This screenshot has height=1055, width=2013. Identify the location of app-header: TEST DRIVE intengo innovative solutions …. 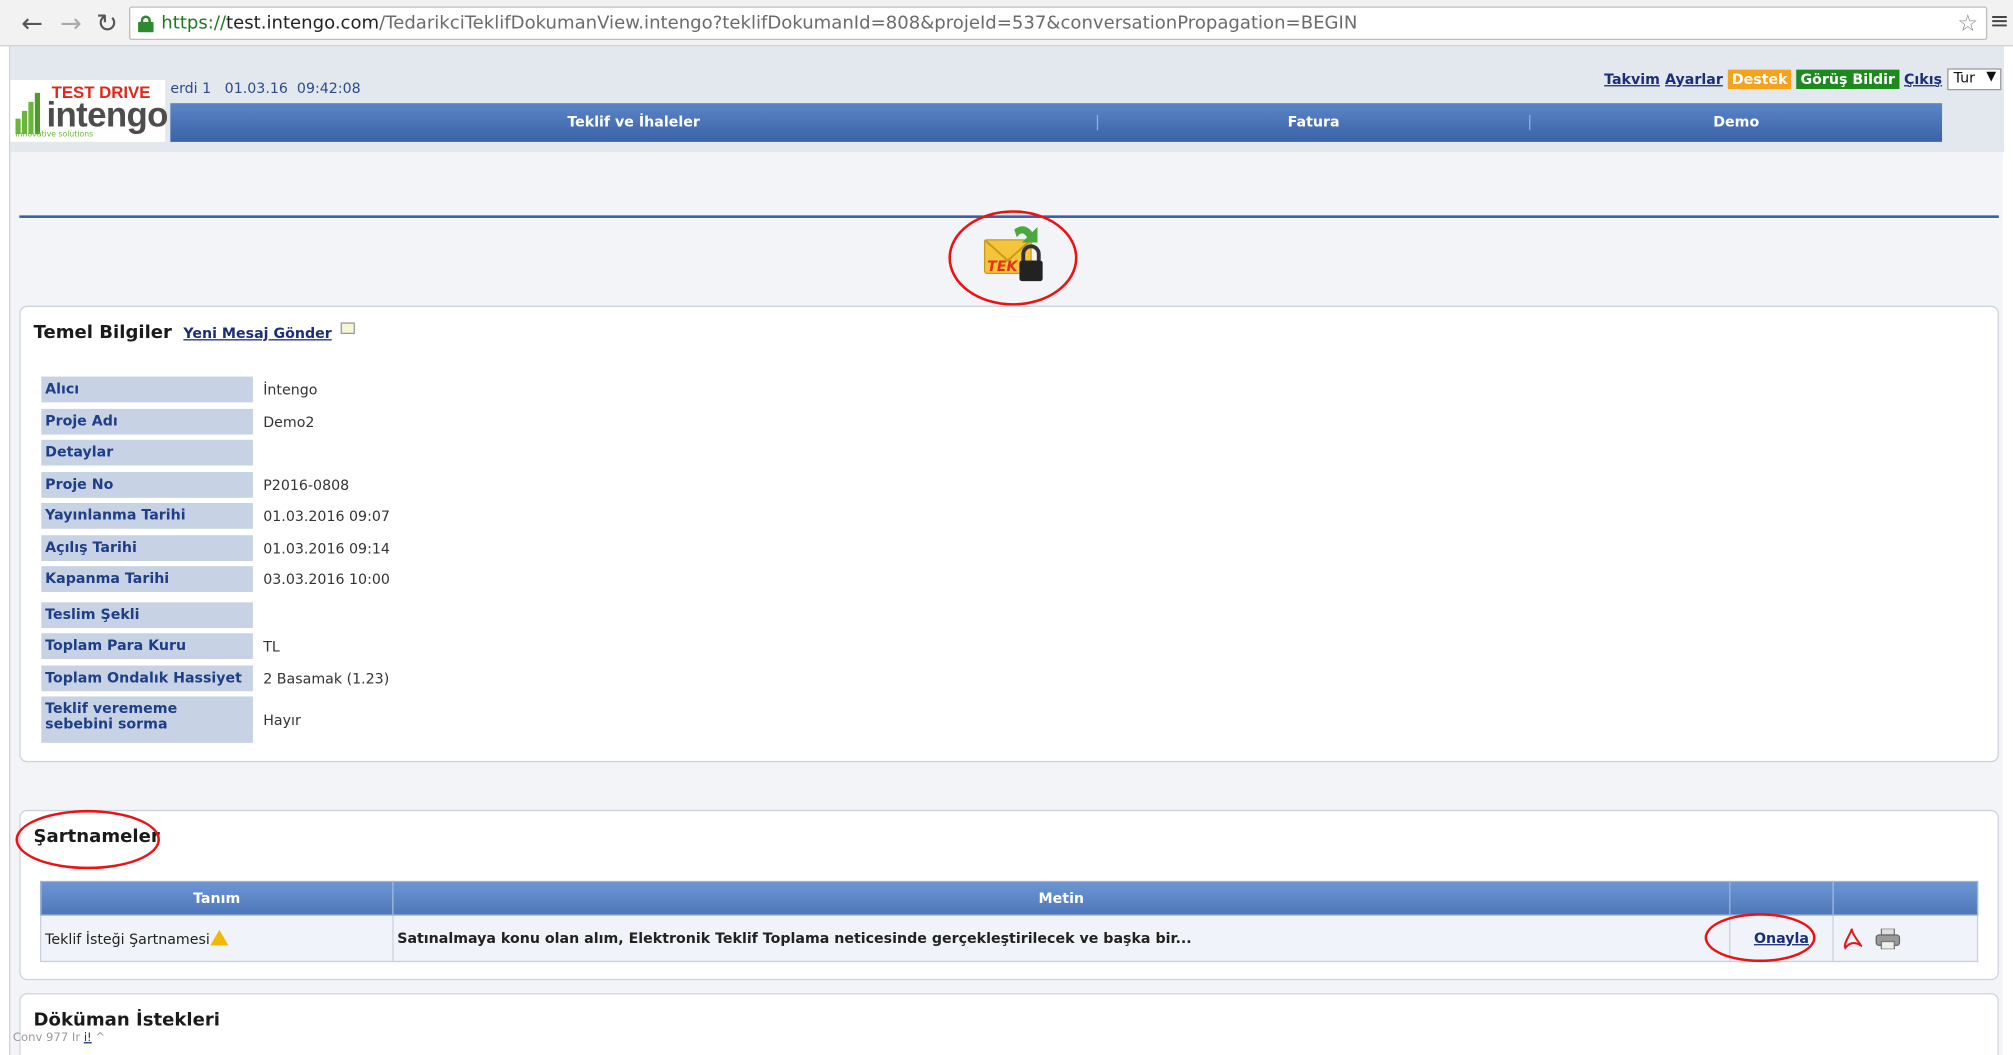
(1007, 99).